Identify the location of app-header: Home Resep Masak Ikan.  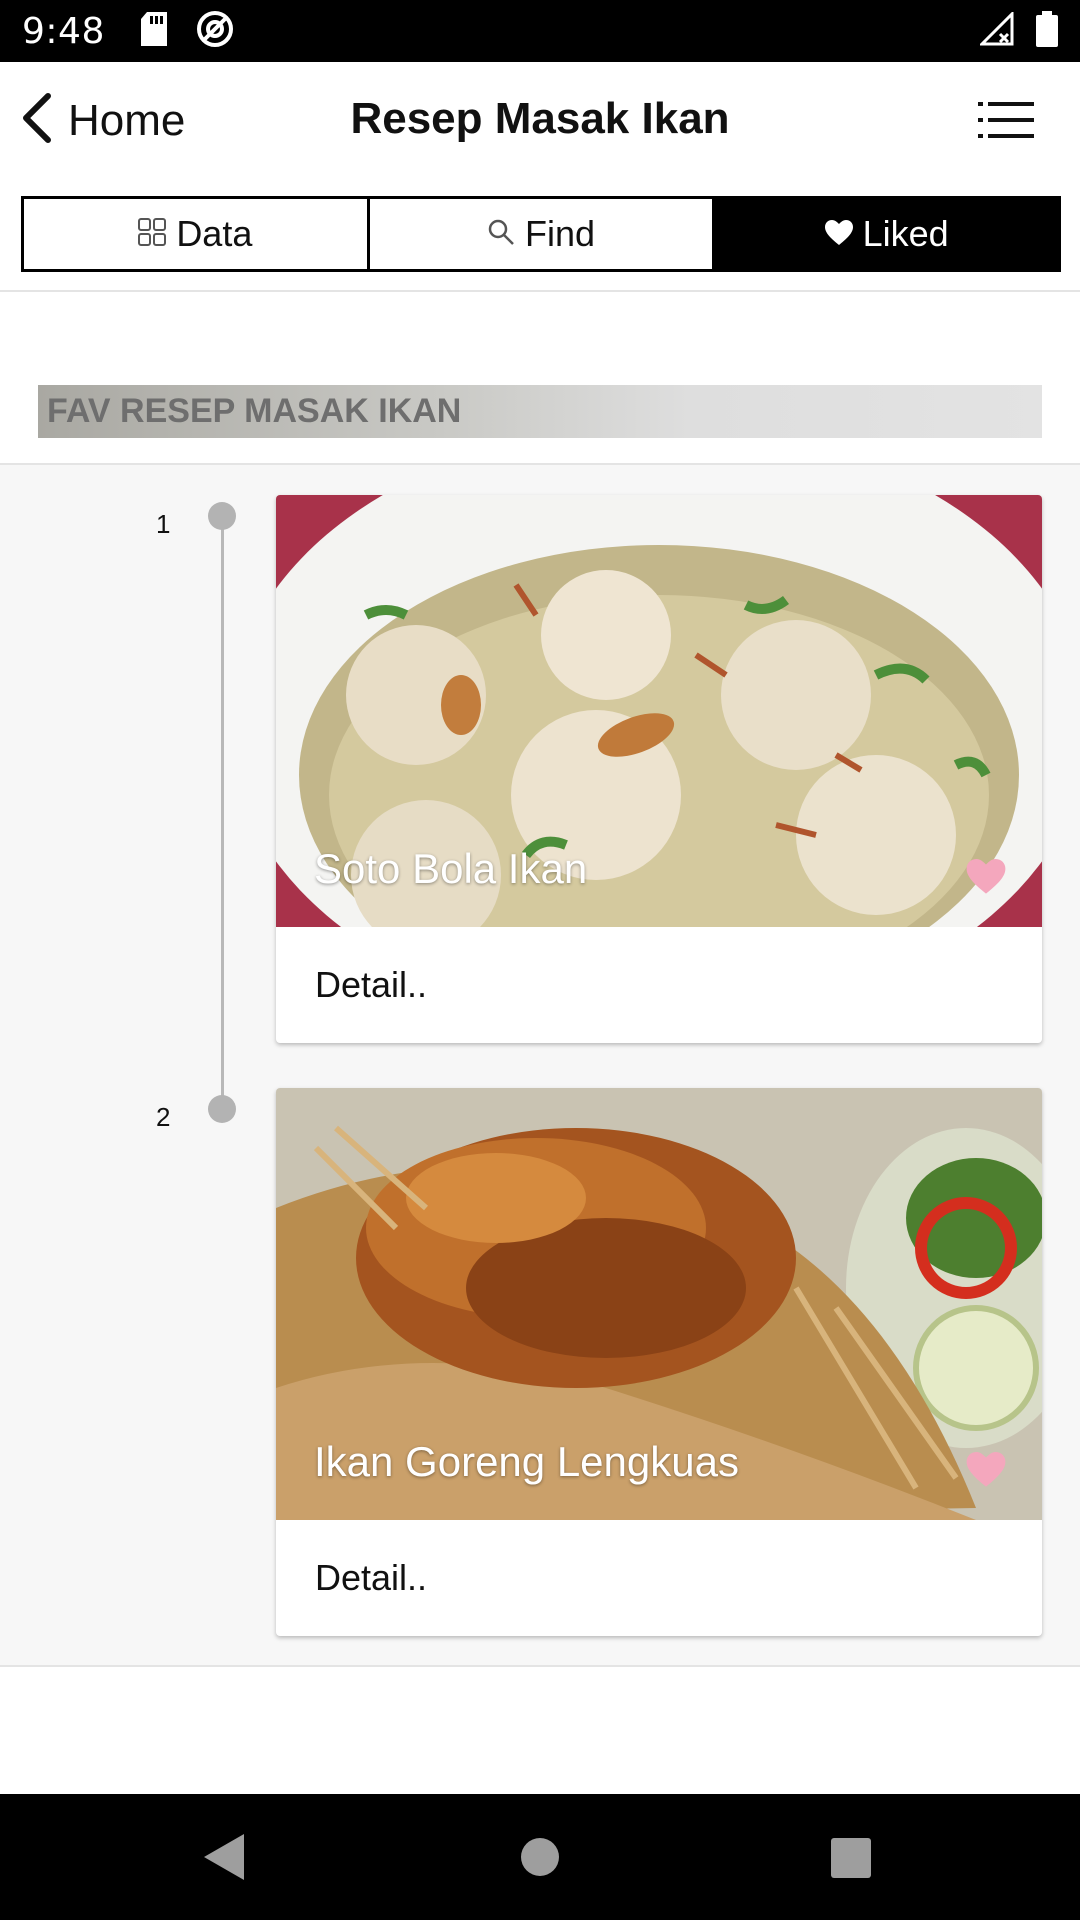
(540, 119).